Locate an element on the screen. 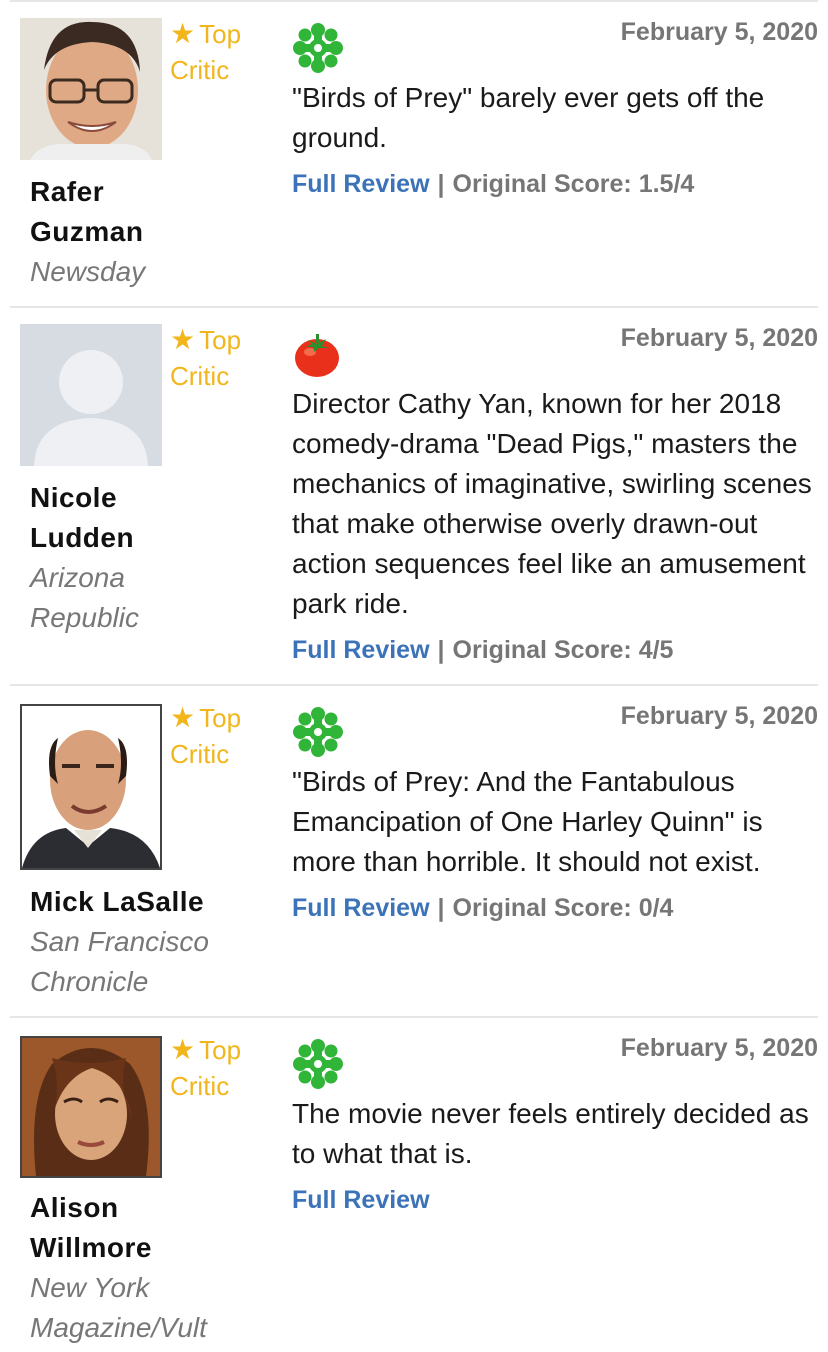 The image size is (828, 1352). critic-name: Mick LaSalle is located at coordinates (145, 902).